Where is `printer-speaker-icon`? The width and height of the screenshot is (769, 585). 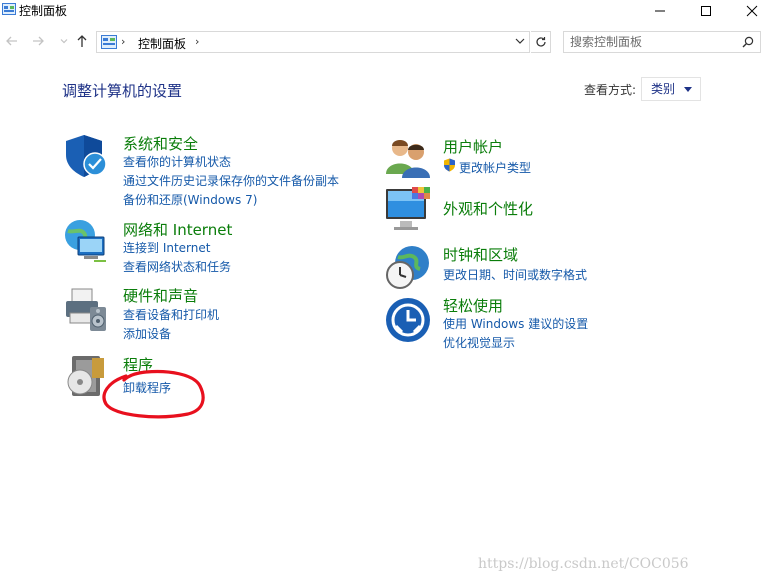
printer-speaker-icon is located at coordinates (86, 309).